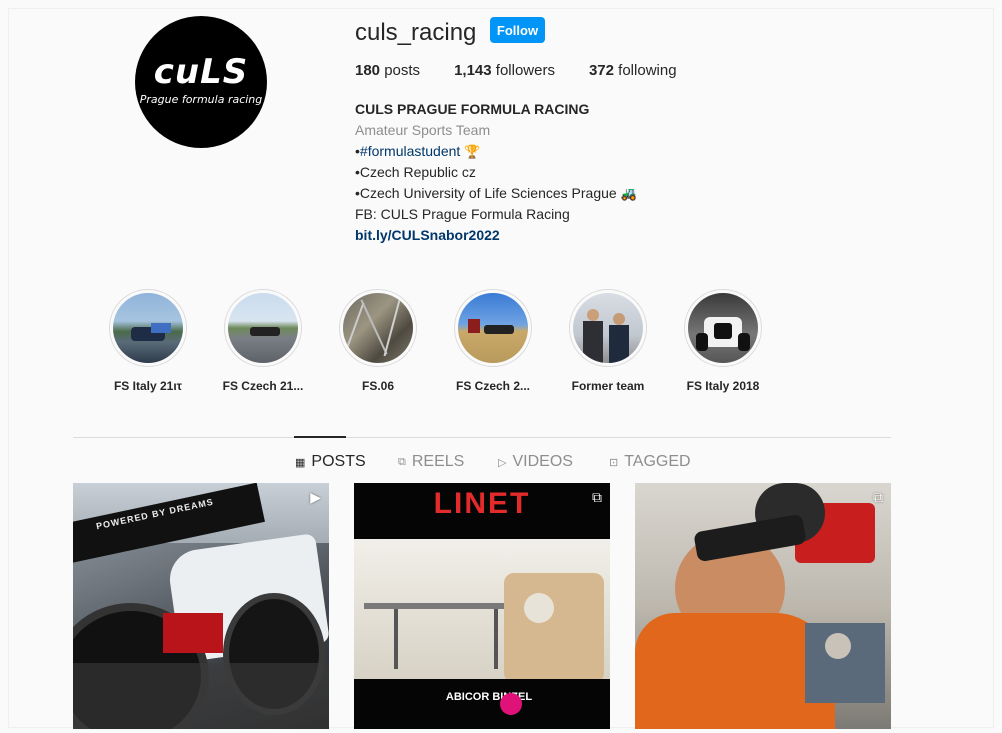  I want to click on bio-line-facebook: FB: CULS Prague Formula Racing, so click(462, 214).